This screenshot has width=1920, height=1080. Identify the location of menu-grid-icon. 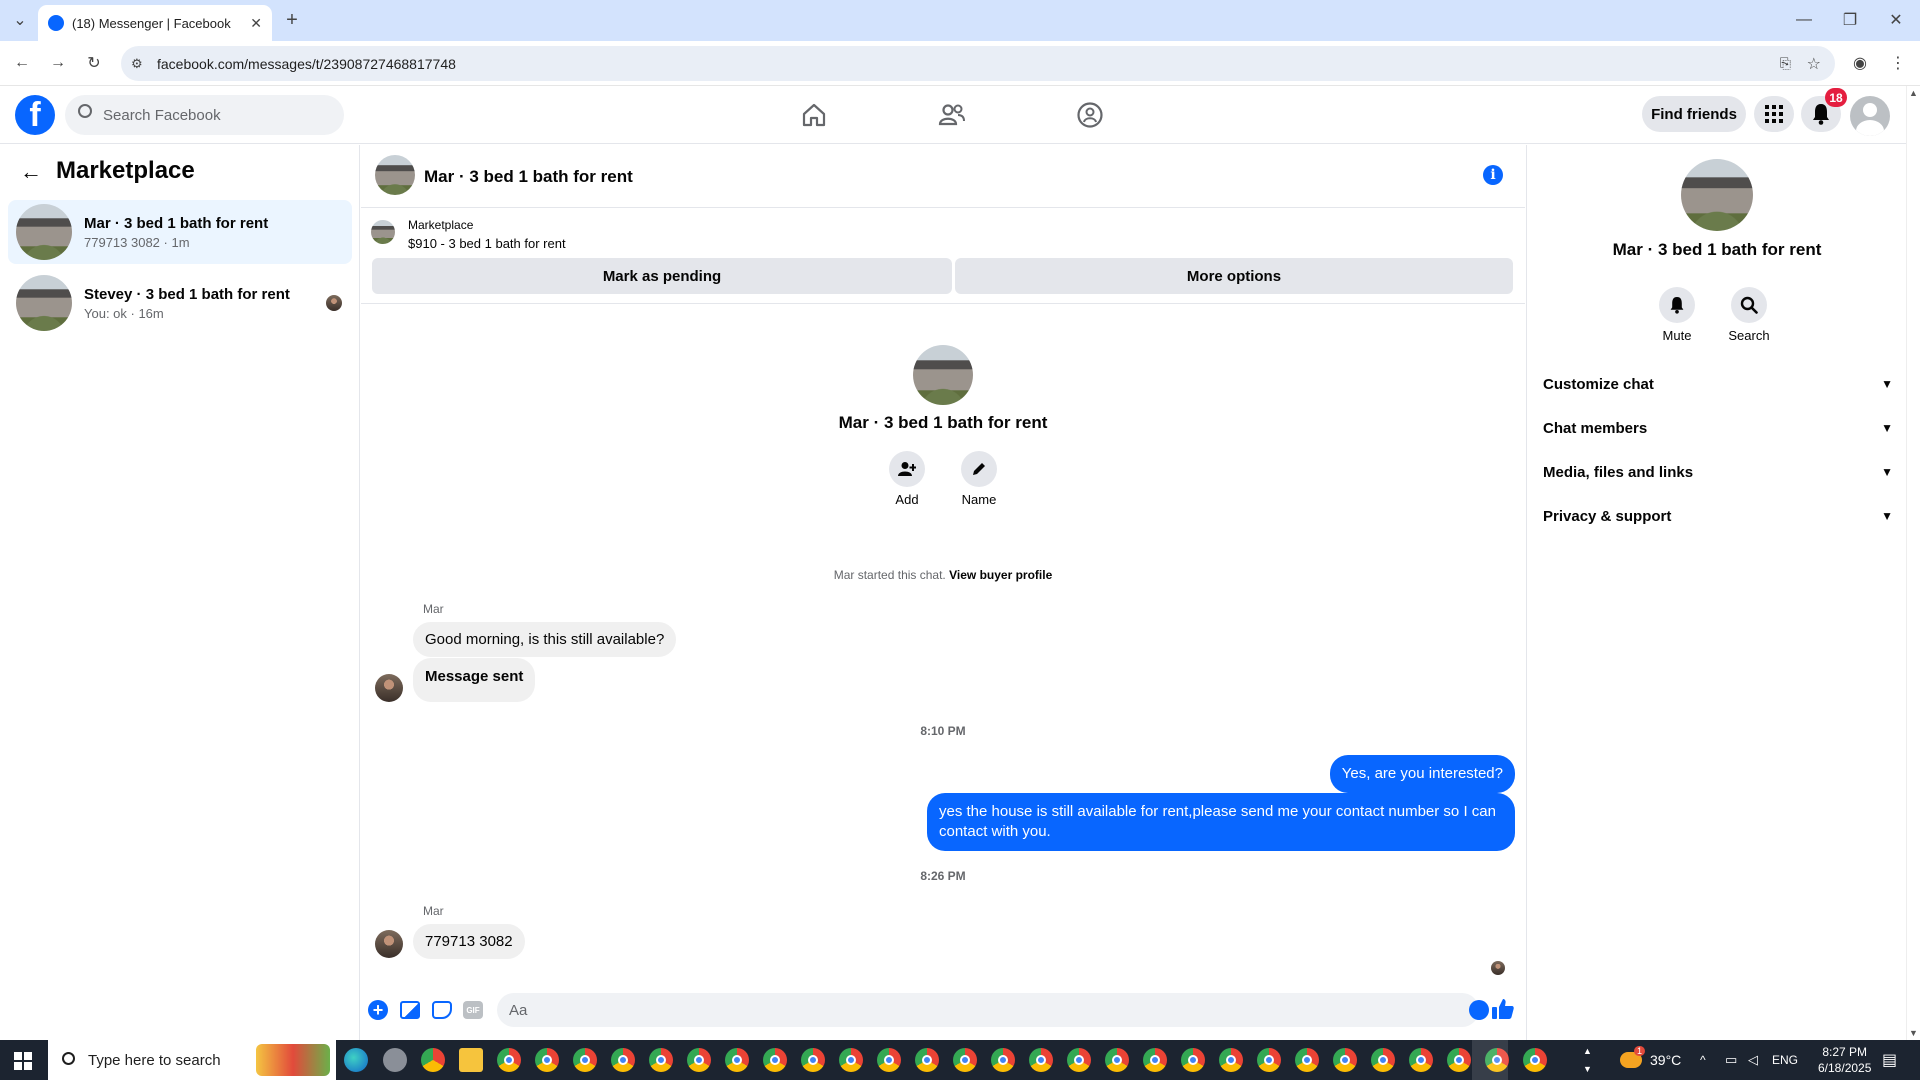
(1774, 114).